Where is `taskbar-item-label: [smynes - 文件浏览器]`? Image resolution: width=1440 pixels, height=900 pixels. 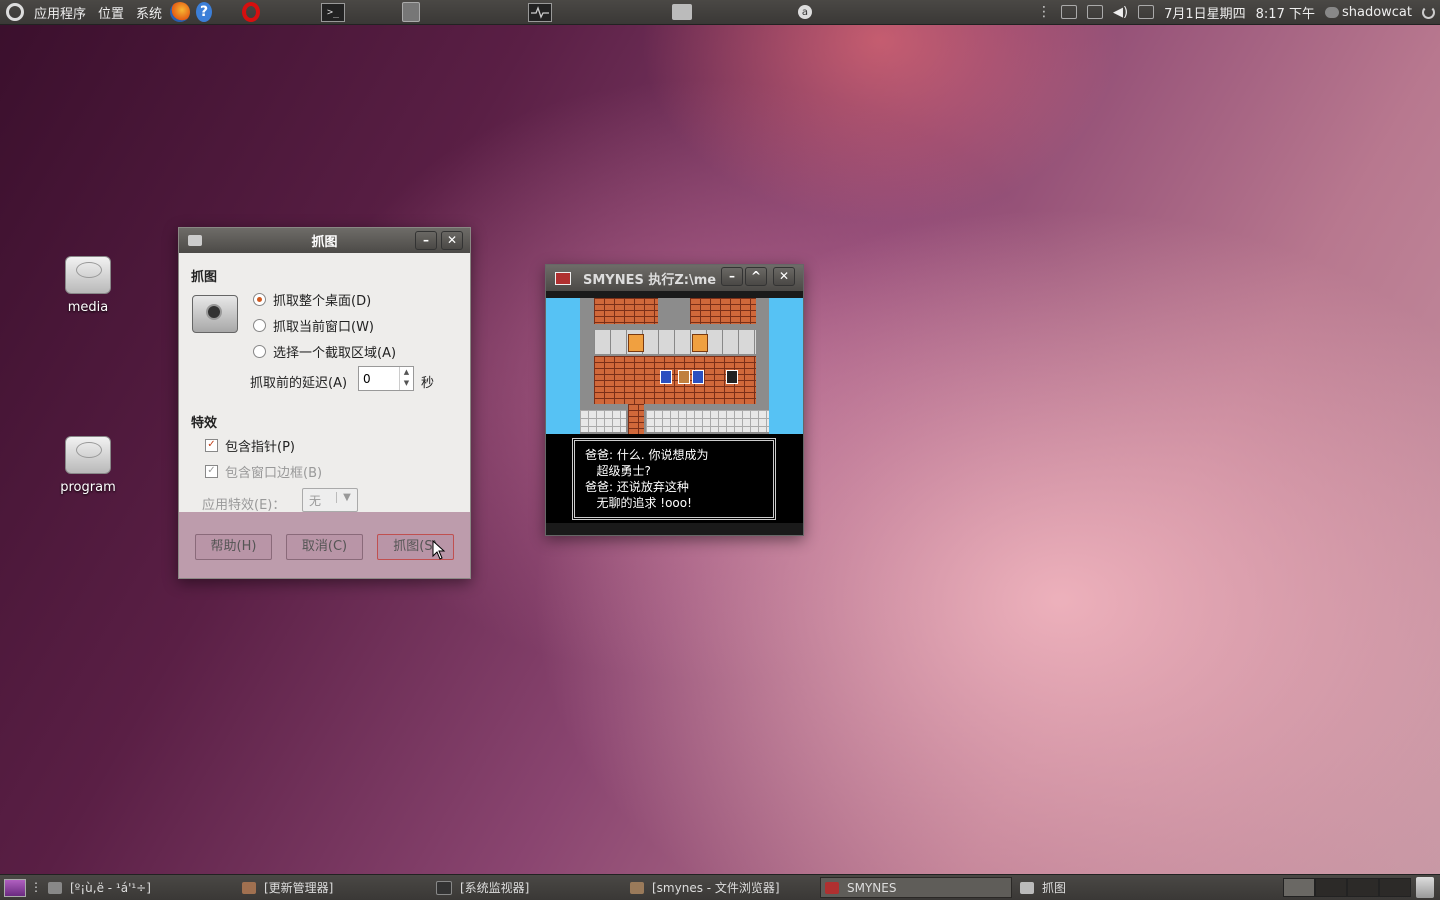 taskbar-item-label: [smynes - 文件浏览器] is located at coordinates (716, 888).